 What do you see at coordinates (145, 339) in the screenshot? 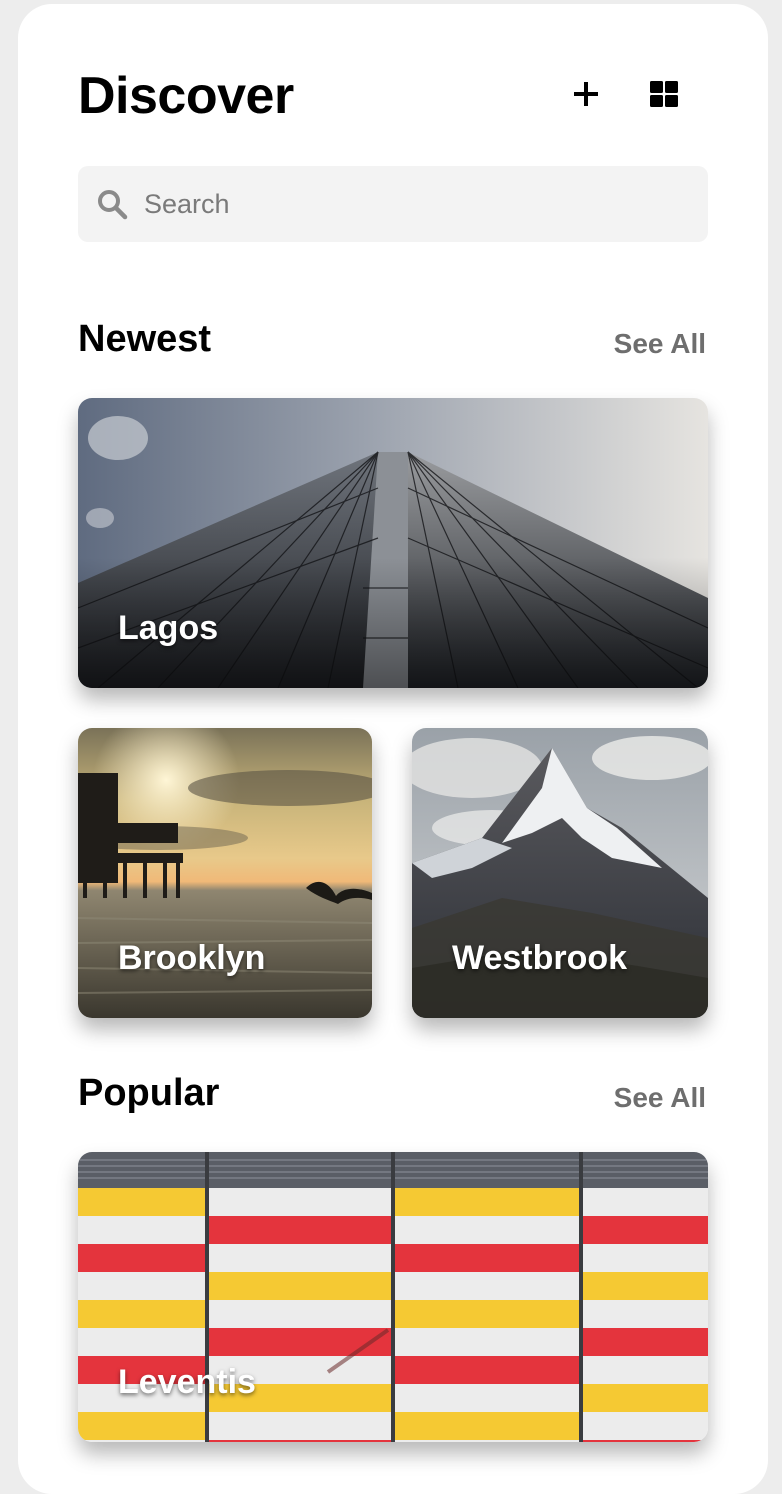
I see `newest-section-title: Newest` at bounding box center [145, 339].